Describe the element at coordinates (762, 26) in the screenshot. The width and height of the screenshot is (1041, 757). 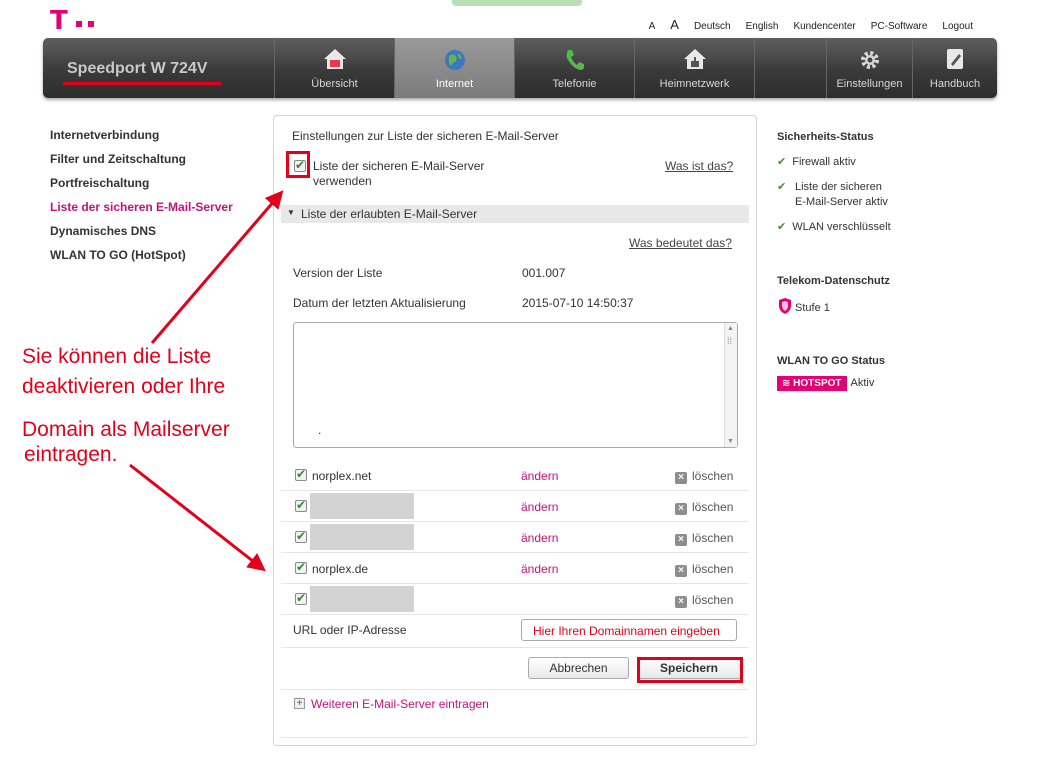
I see `lang-english-link: English` at that location.